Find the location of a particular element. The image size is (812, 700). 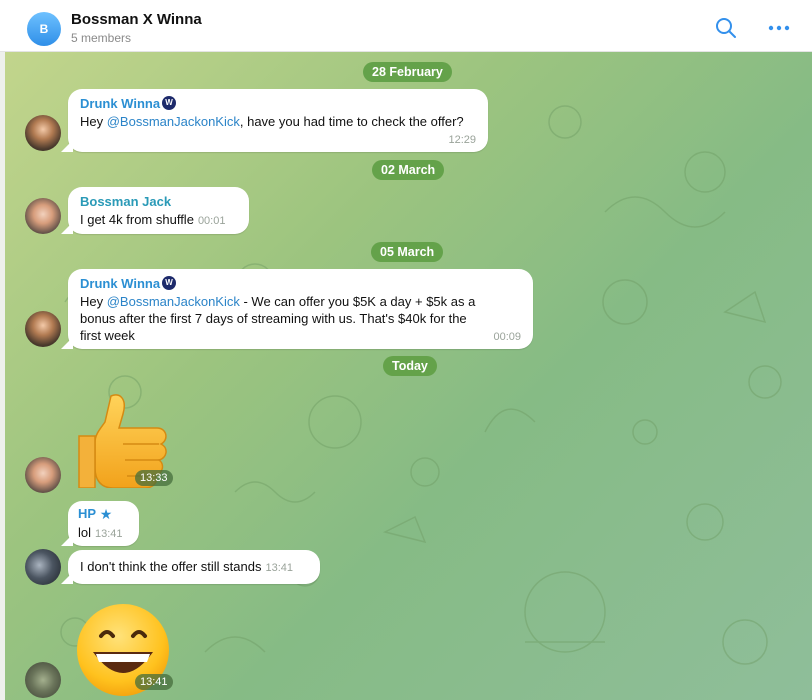

star-badge-icon: ★ is located at coordinates (106, 514).